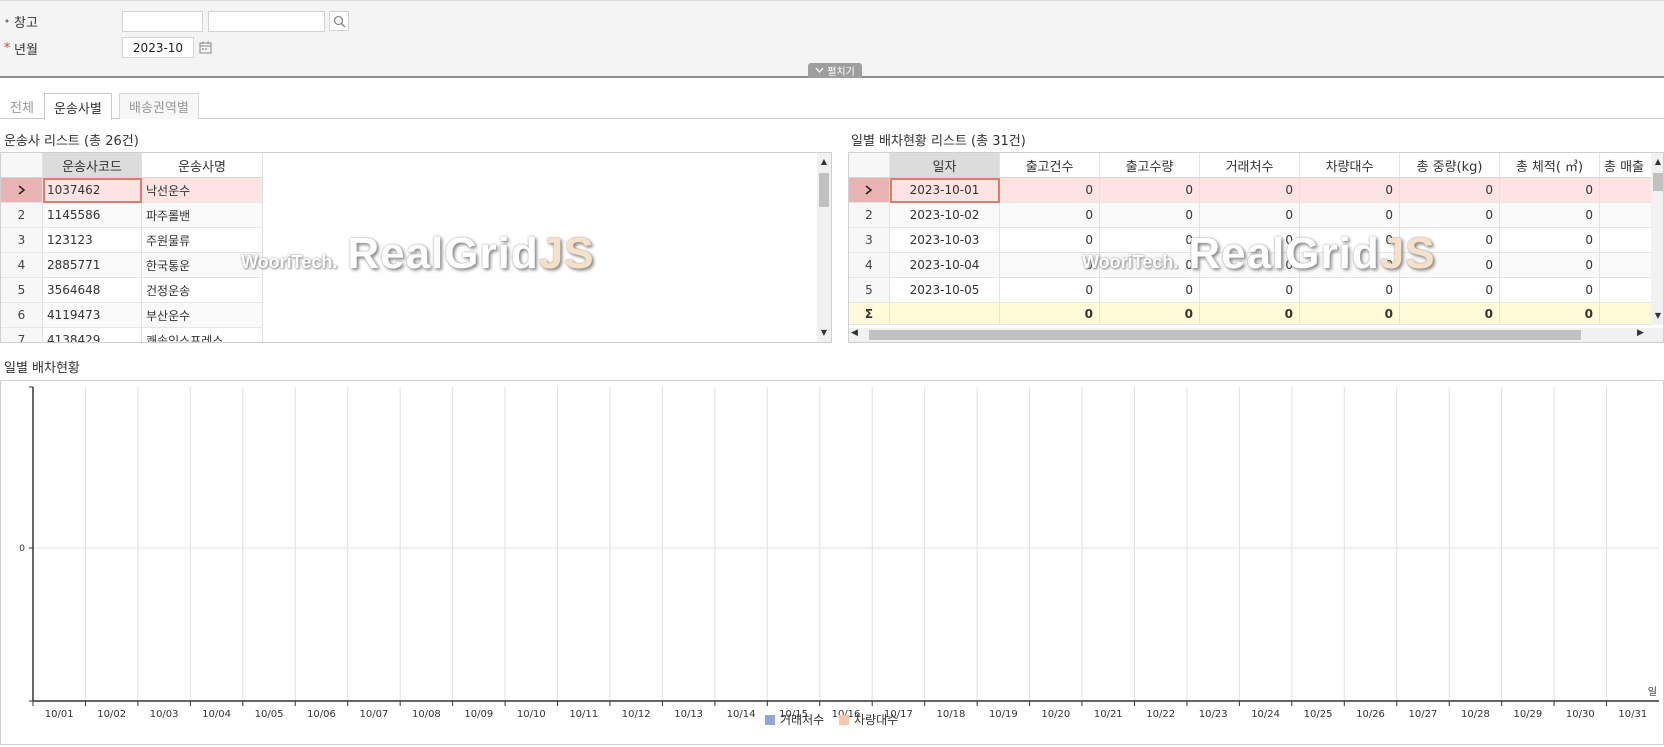  I want to click on column-header-shipment-quantity: 출고수량, so click(1150, 165).